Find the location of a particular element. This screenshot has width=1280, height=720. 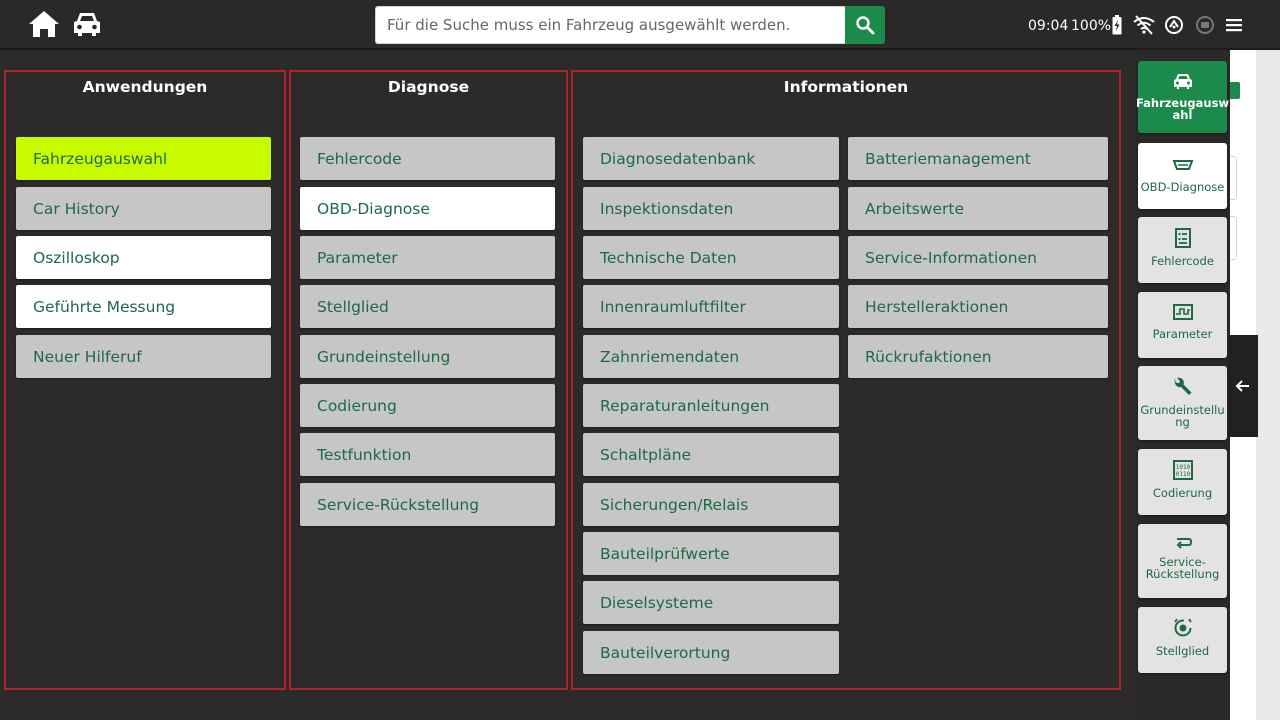

sidebar-item-grundeinstellung: Grundeinstellu ng is located at coordinates (1182, 403).